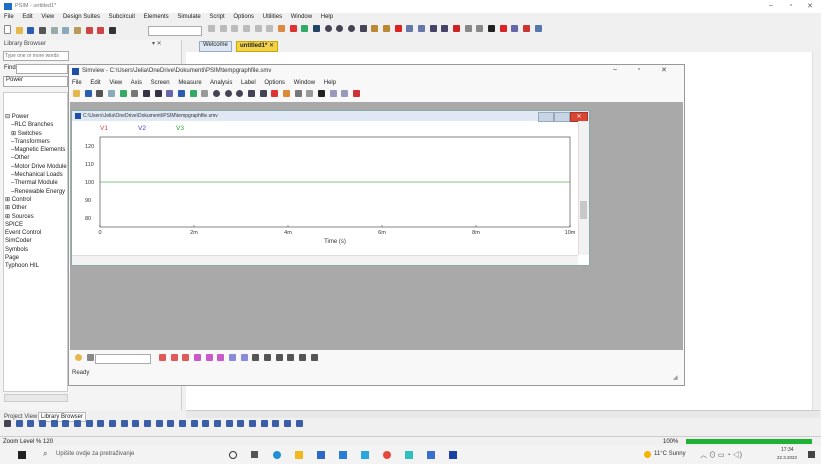 Image resolution: width=821 pixels, height=464 pixels. I want to click on el-dc-source-icon, so click(113, 423).